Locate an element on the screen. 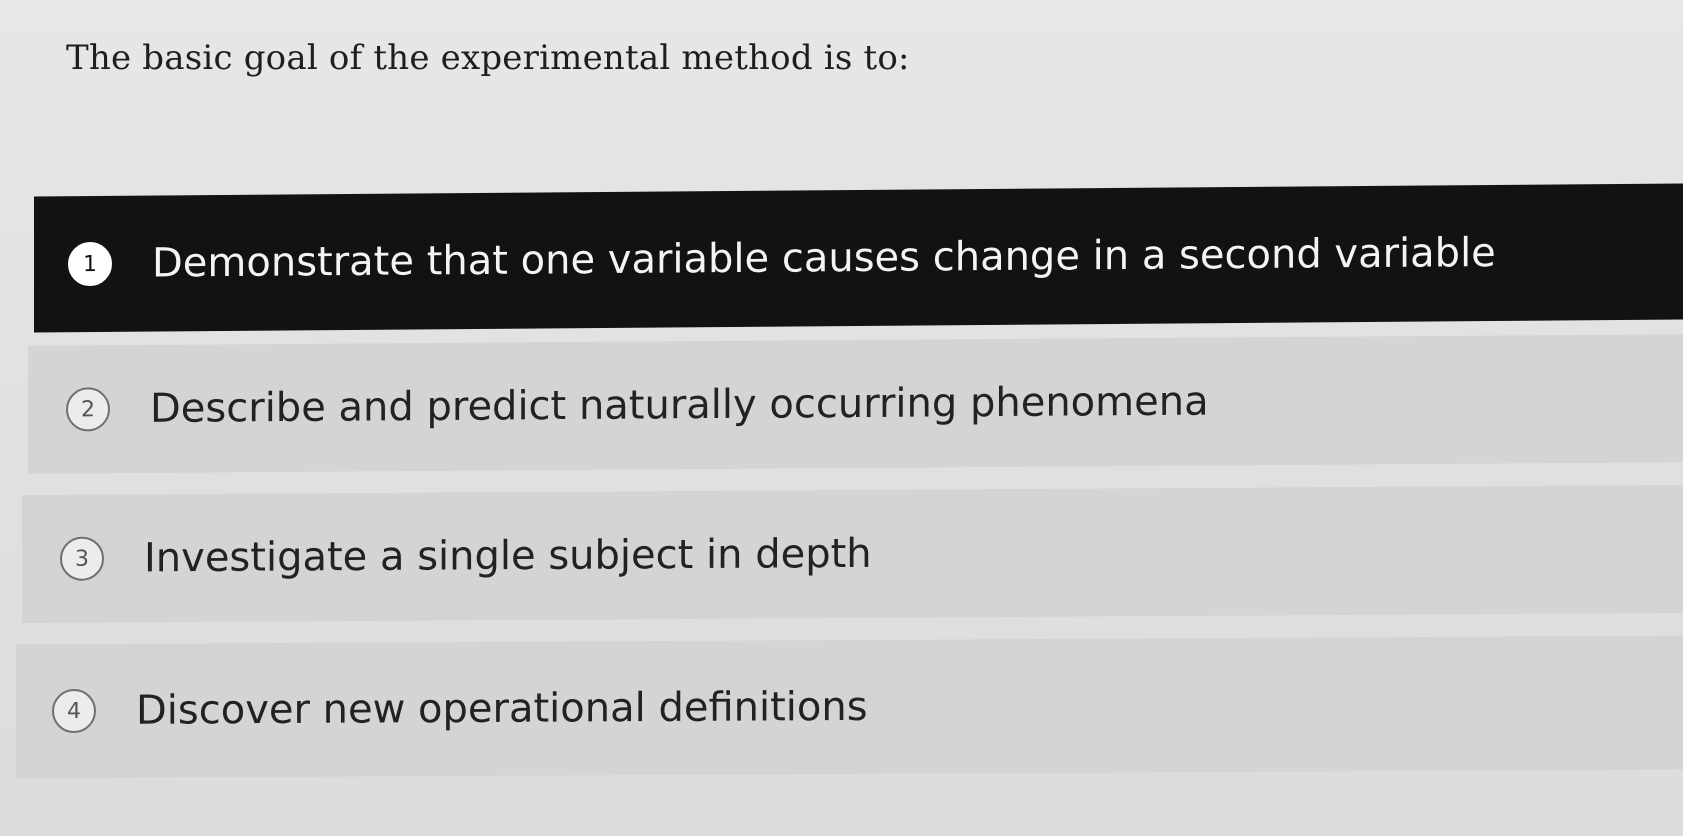 The width and height of the screenshot is (1683, 836). option-number-badge: 2 is located at coordinates (88, 409).